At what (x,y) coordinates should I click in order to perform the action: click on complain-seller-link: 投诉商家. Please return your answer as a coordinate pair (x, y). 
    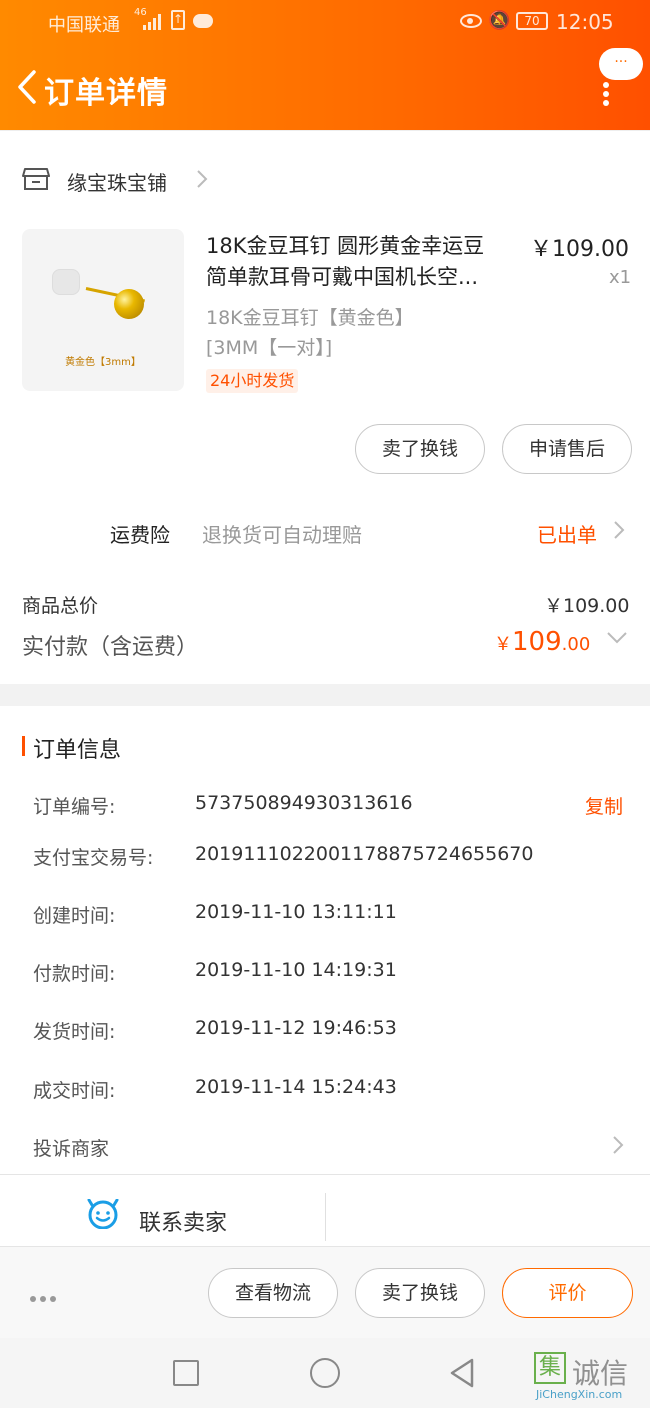
    Looking at the image, I should click on (71, 1147).